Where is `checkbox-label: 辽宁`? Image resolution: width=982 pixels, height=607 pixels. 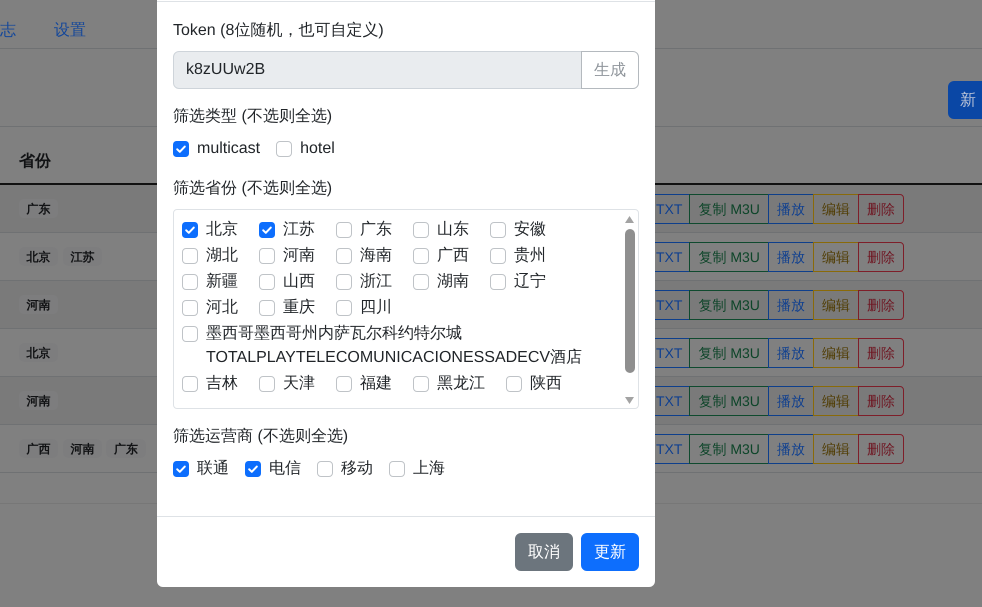 checkbox-label: 辽宁 is located at coordinates (530, 282).